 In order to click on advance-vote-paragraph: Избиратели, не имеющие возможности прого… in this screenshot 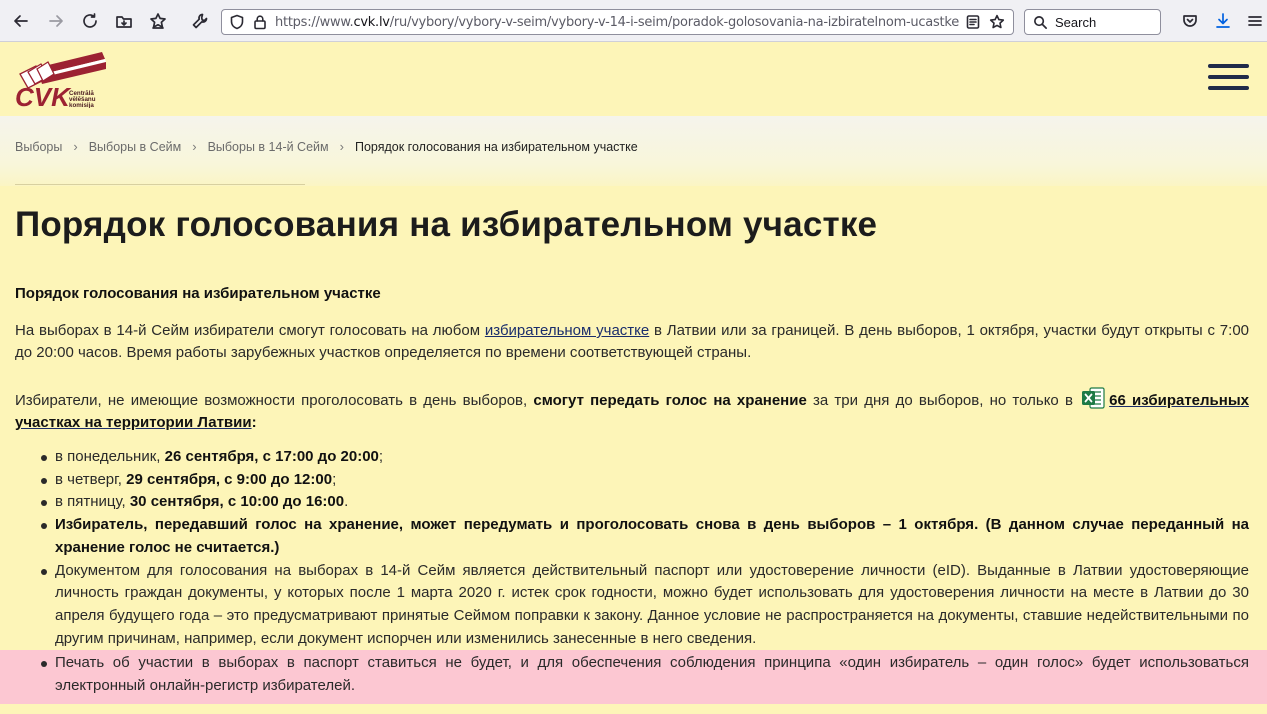, I will do `click(632, 410)`.